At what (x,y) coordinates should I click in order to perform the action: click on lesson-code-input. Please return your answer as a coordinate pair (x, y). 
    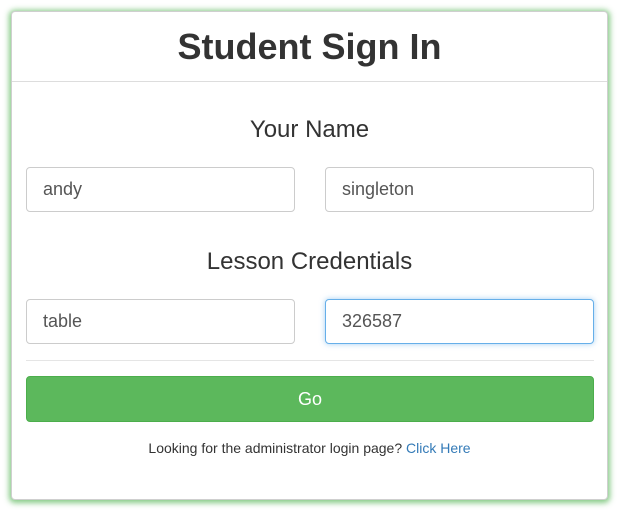
    Looking at the image, I should click on (459, 321).